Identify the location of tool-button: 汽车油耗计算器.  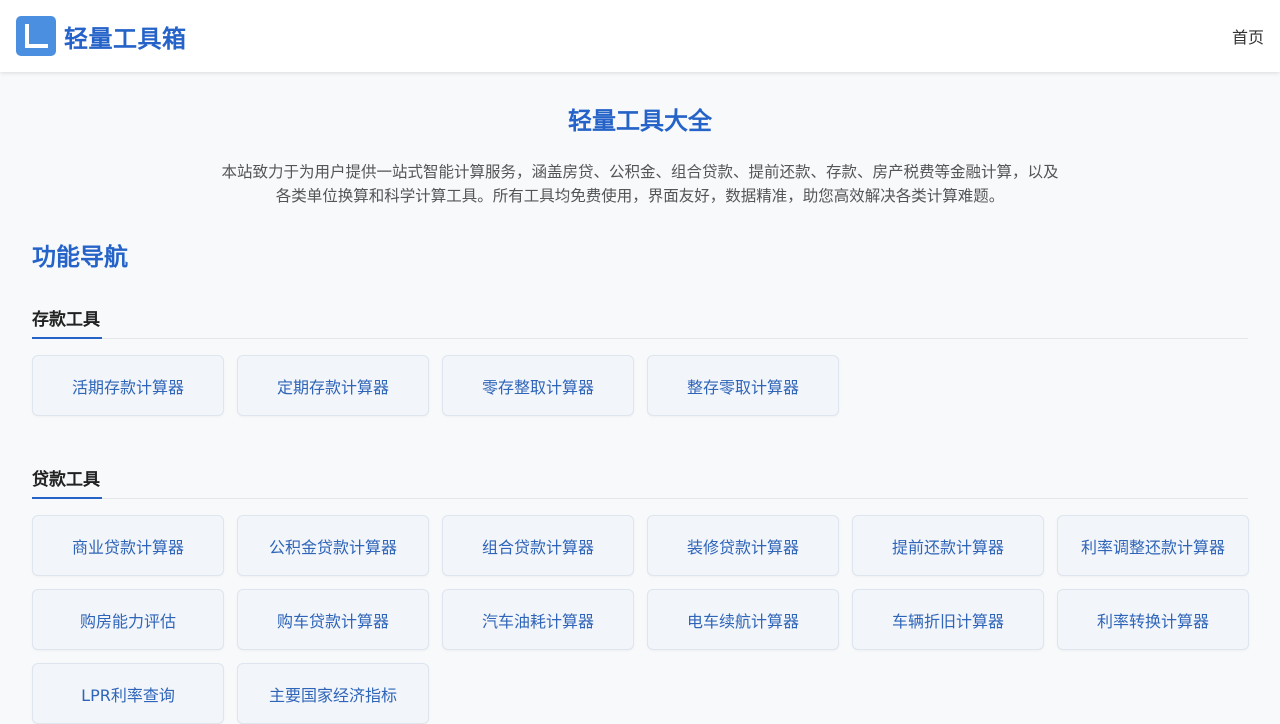
(538, 619).